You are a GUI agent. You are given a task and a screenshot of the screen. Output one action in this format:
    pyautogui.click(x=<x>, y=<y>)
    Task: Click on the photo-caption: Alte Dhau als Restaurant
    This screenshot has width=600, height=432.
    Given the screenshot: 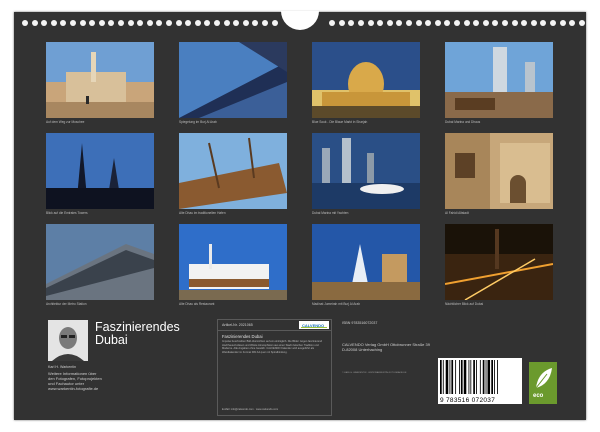 What is the action you would take?
    pyautogui.click(x=197, y=304)
    